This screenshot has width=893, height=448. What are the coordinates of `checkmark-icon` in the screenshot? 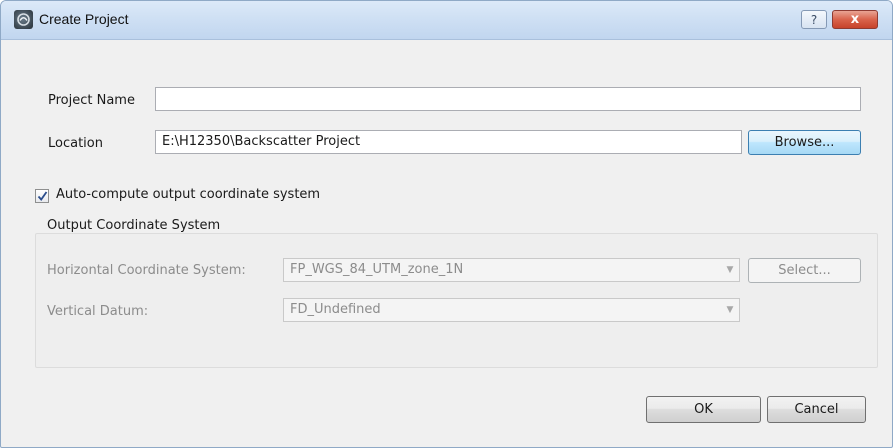 It's located at (42, 196).